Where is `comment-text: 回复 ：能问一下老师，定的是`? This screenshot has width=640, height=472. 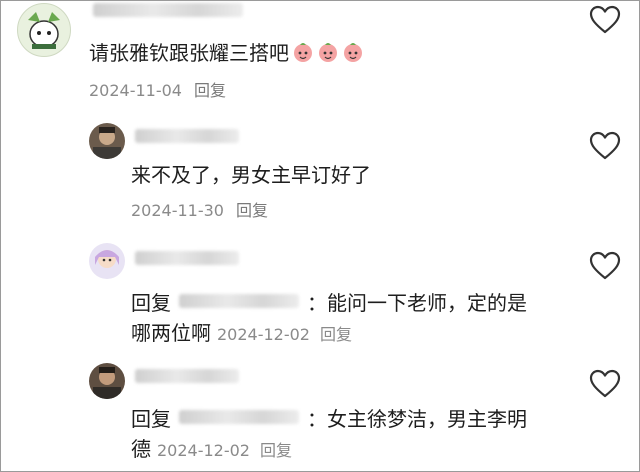 comment-text: 回复 ：能问一下老师，定的是 is located at coordinates (329, 303).